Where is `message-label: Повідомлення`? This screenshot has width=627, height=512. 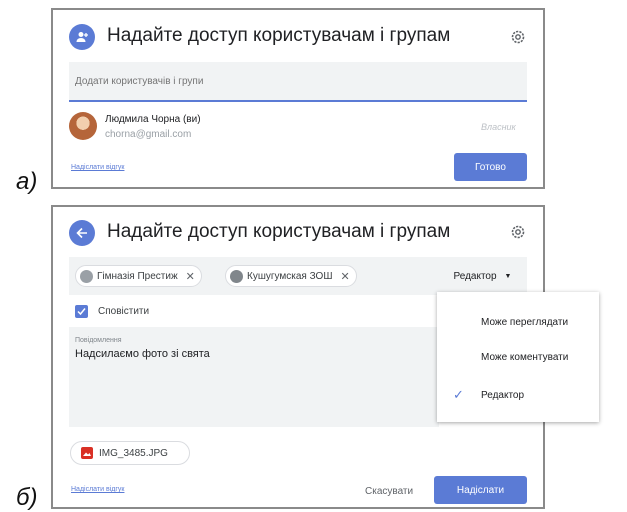
message-label: Повідомлення is located at coordinates (98, 340).